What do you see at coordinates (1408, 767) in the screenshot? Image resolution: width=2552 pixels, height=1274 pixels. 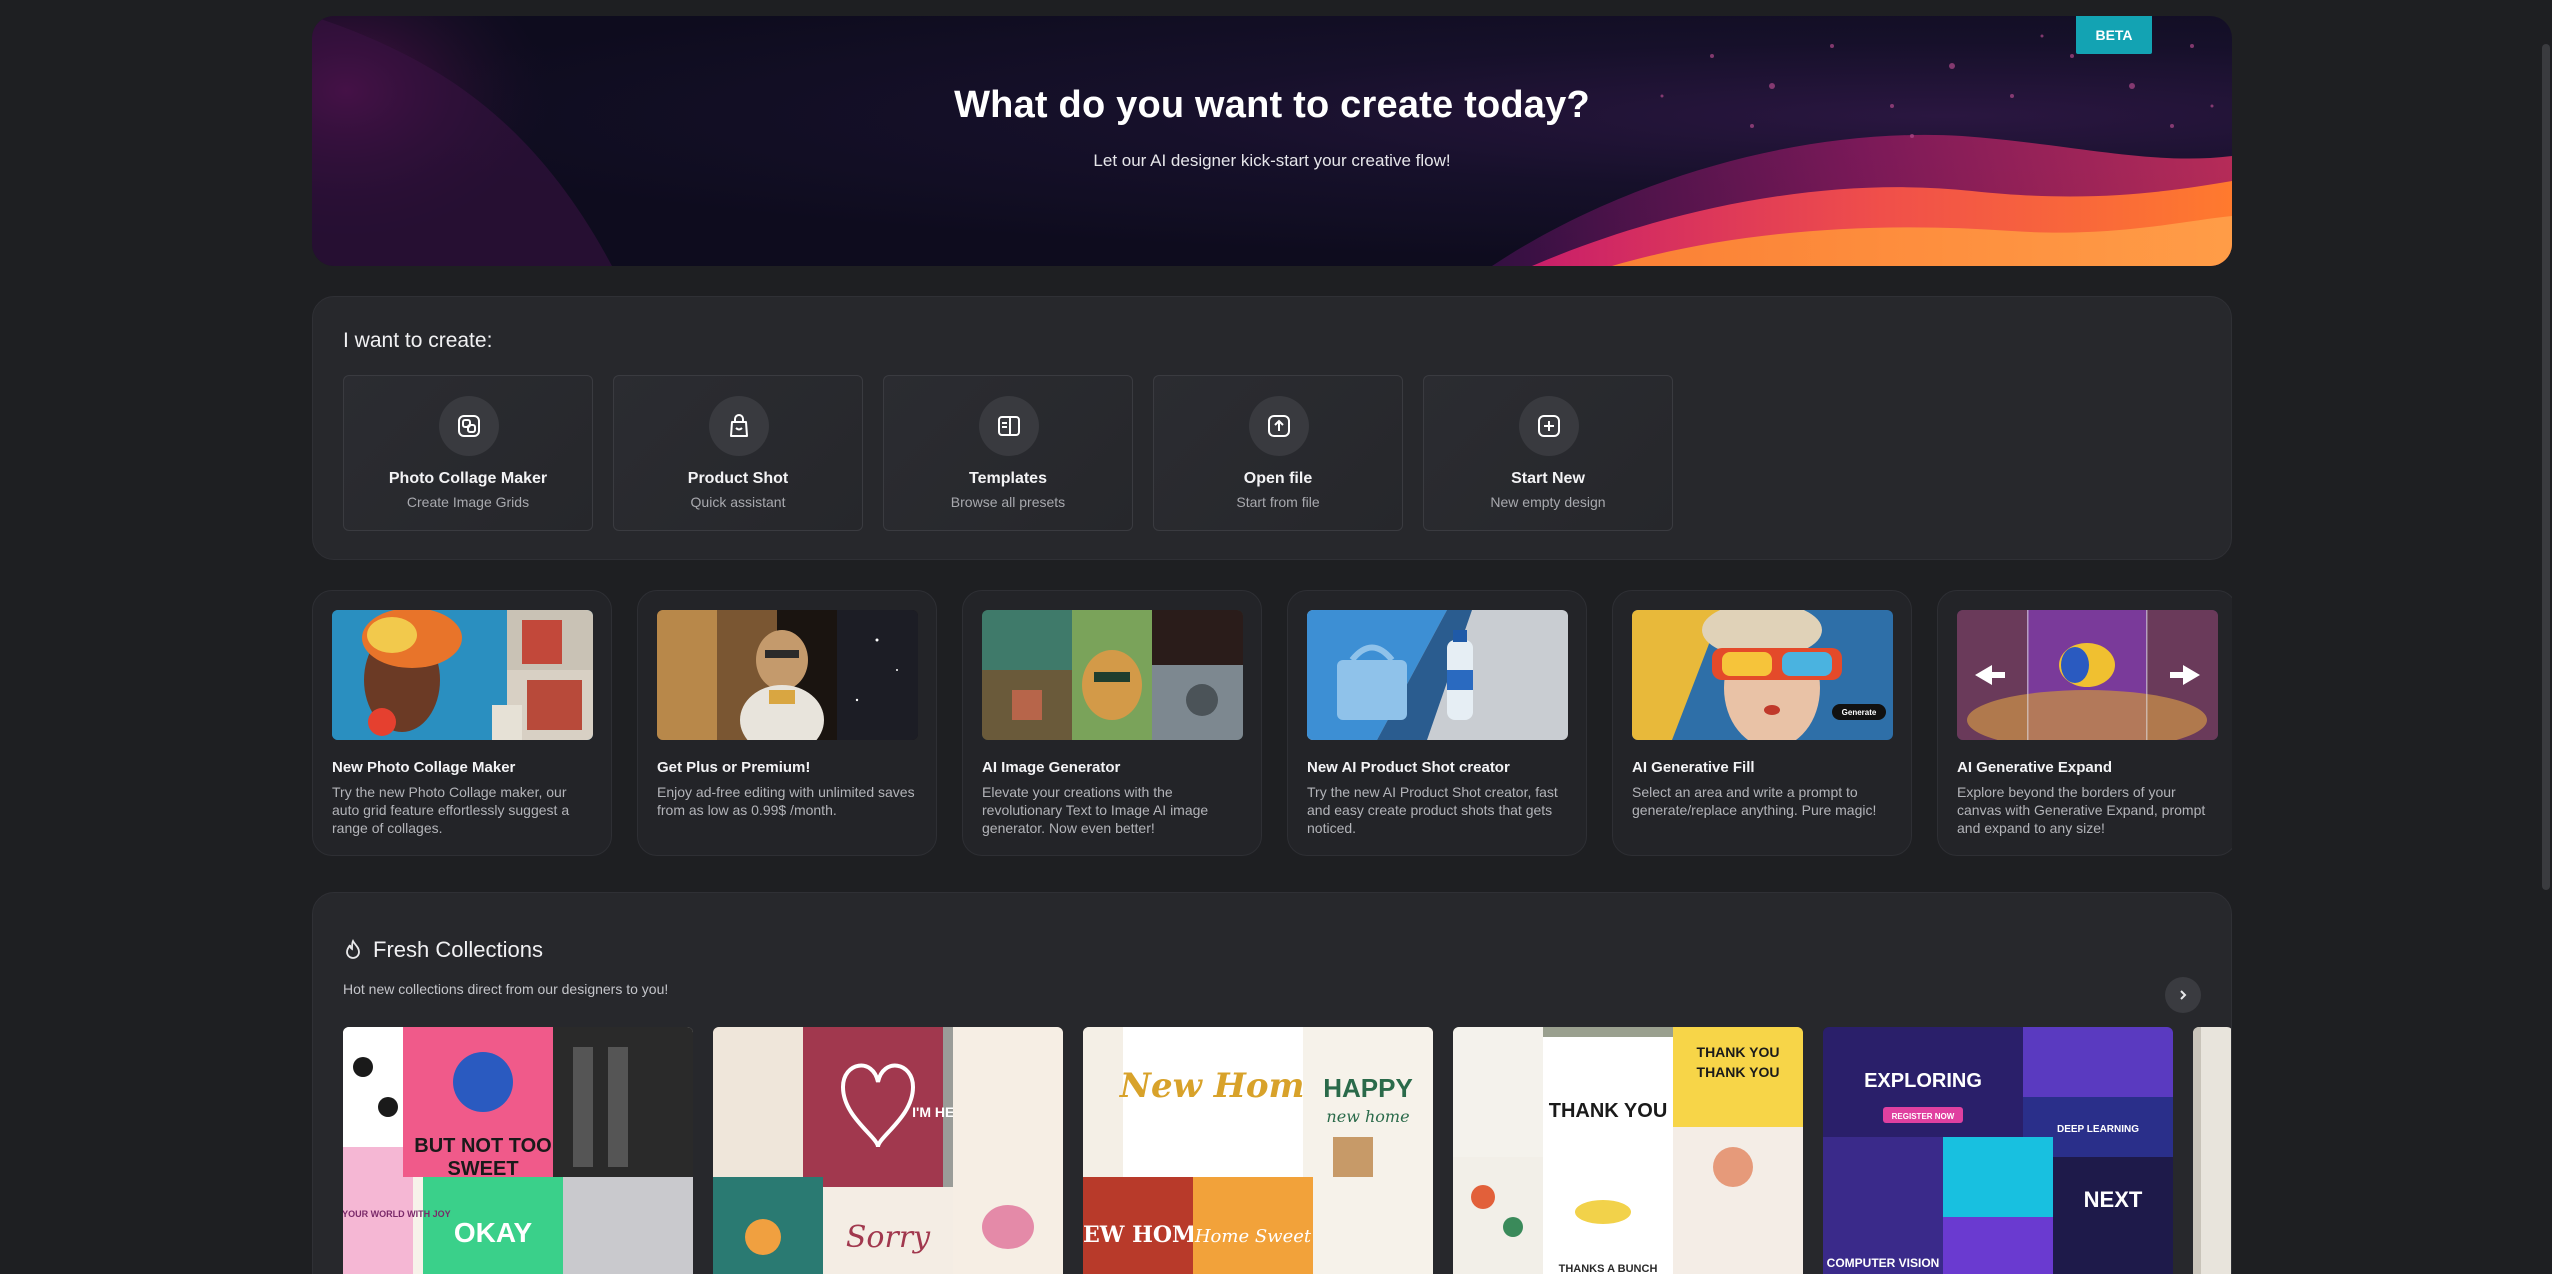 I see `feature-title: New AI Product Shot creator` at bounding box center [1408, 767].